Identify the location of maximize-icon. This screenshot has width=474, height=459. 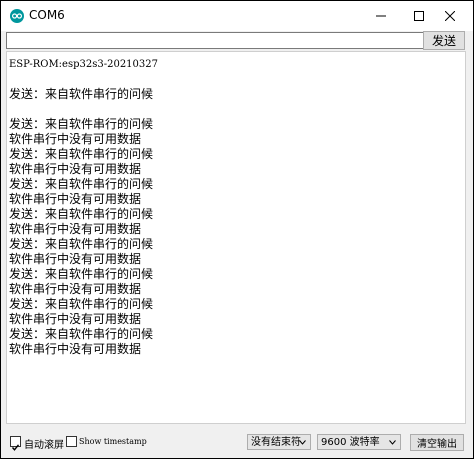
(419, 16).